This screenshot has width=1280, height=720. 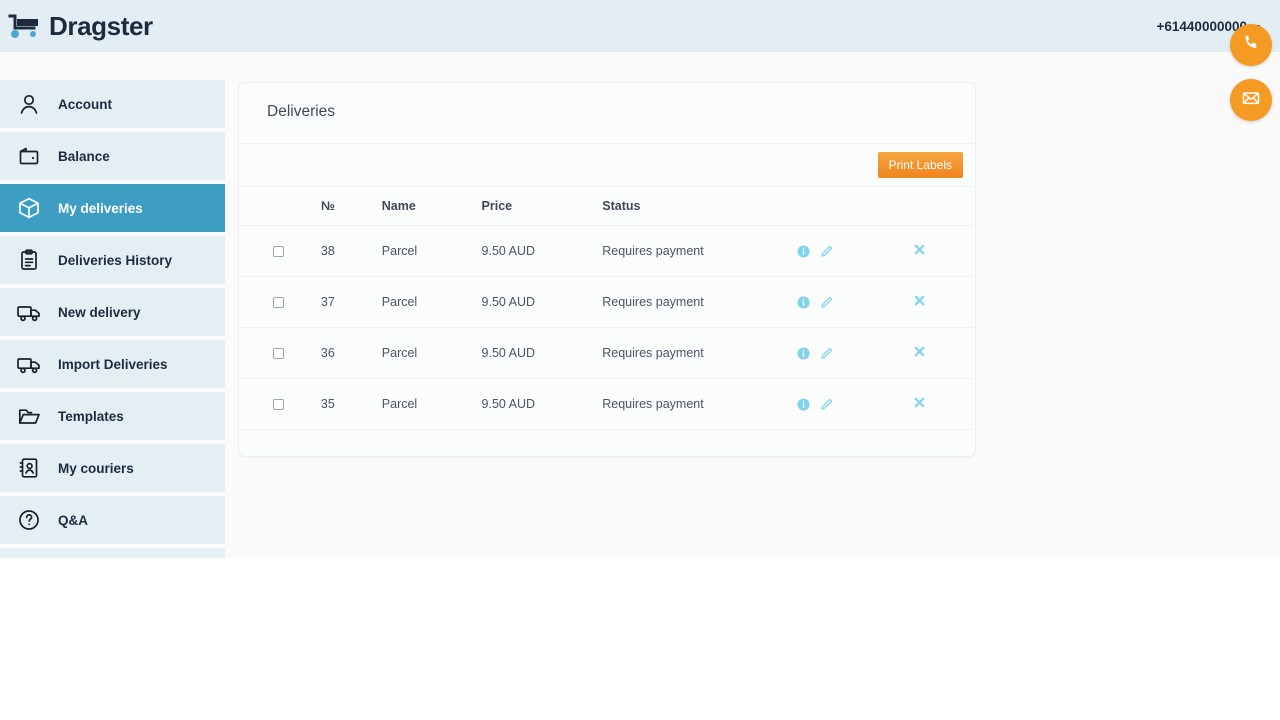 What do you see at coordinates (112, 553) in the screenshot?
I see `sidebar-item-partial` at bounding box center [112, 553].